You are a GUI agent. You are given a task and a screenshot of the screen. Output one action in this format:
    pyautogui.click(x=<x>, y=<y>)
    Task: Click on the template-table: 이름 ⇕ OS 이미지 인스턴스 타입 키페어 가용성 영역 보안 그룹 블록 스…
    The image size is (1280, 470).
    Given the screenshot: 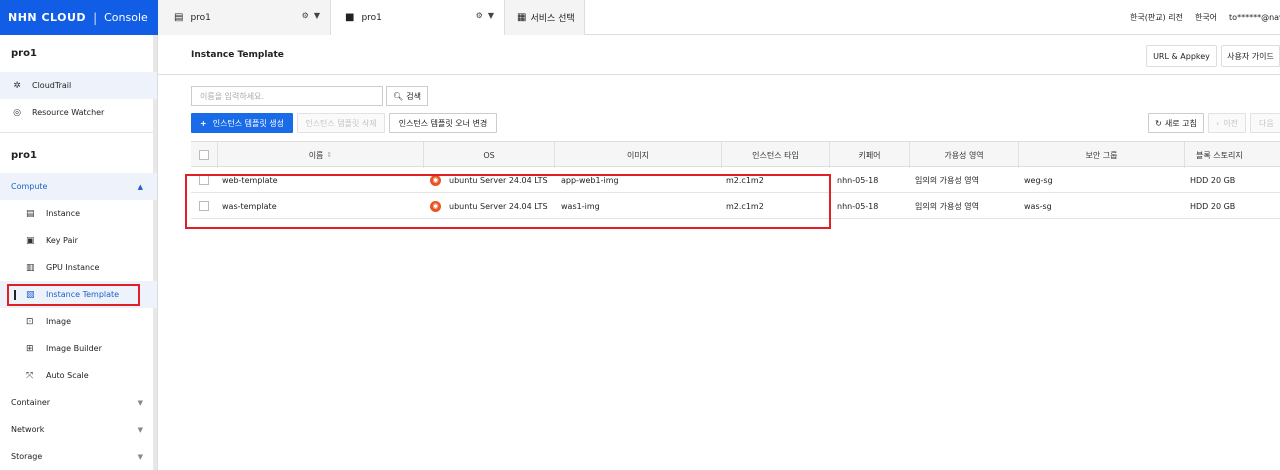 What is the action you would take?
    pyautogui.click(x=735, y=180)
    